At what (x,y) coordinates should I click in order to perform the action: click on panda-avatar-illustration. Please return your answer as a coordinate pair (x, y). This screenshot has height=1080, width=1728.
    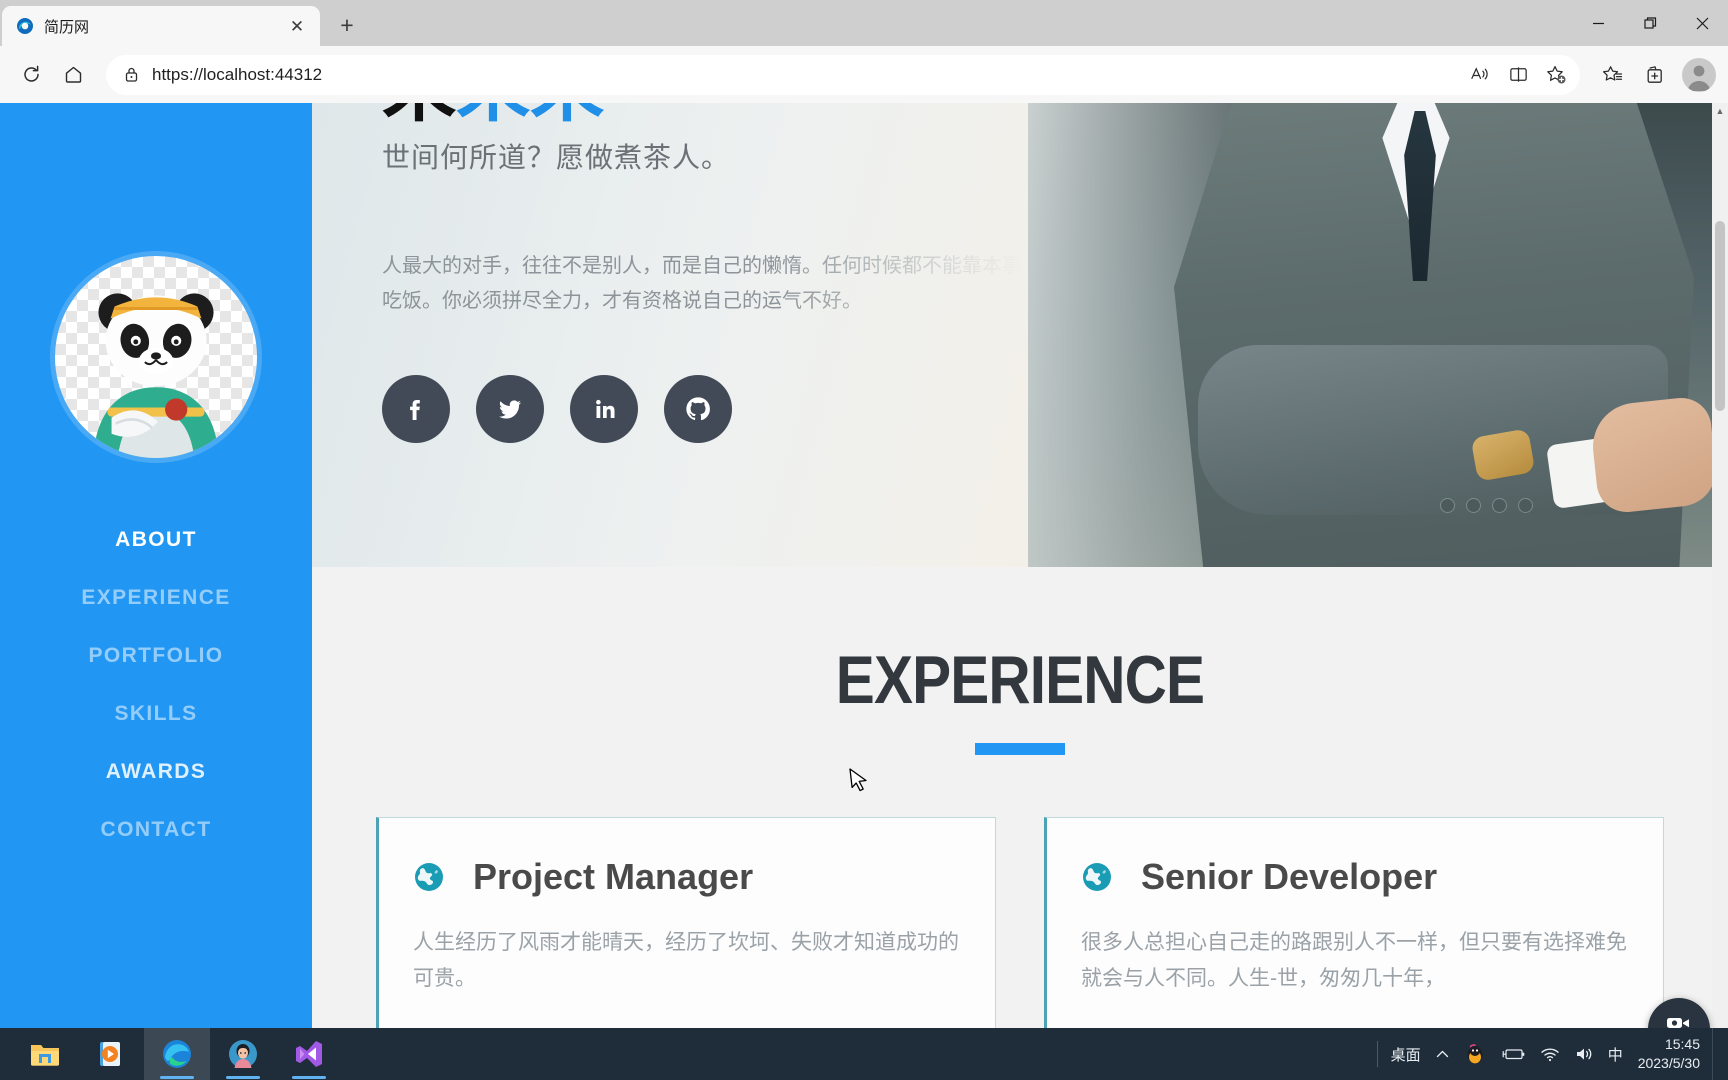
    Looking at the image, I should click on (156, 375).